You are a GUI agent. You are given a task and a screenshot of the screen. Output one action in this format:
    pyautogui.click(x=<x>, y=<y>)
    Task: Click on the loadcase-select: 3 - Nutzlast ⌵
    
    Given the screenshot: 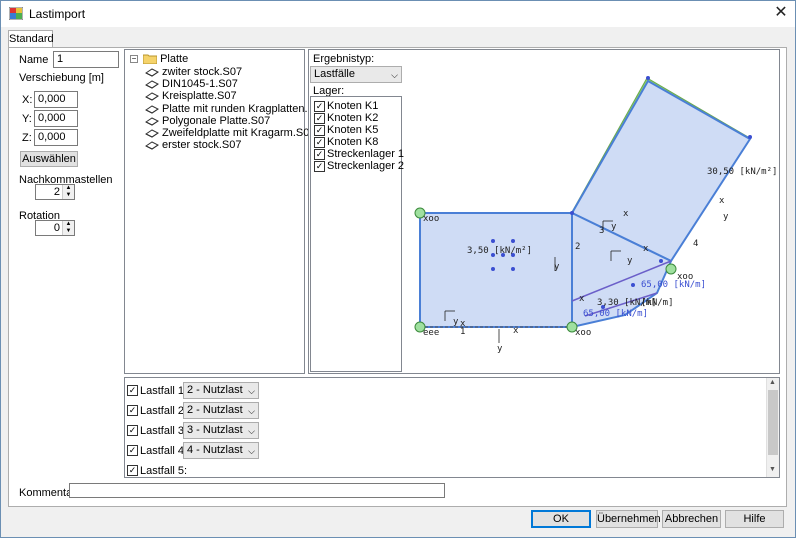 What is the action you would take?
    pyautogui.click(x=221, y=430)
    